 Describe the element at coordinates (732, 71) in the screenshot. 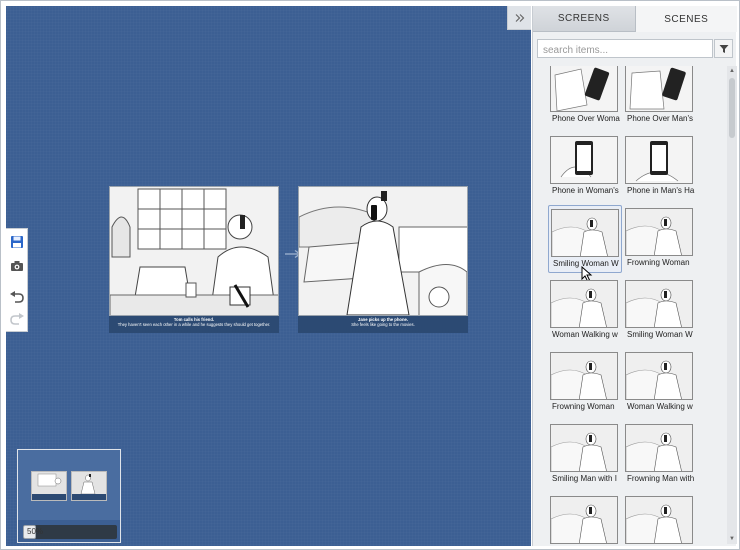

I see `scroll-up-icon: ▲` at that location.